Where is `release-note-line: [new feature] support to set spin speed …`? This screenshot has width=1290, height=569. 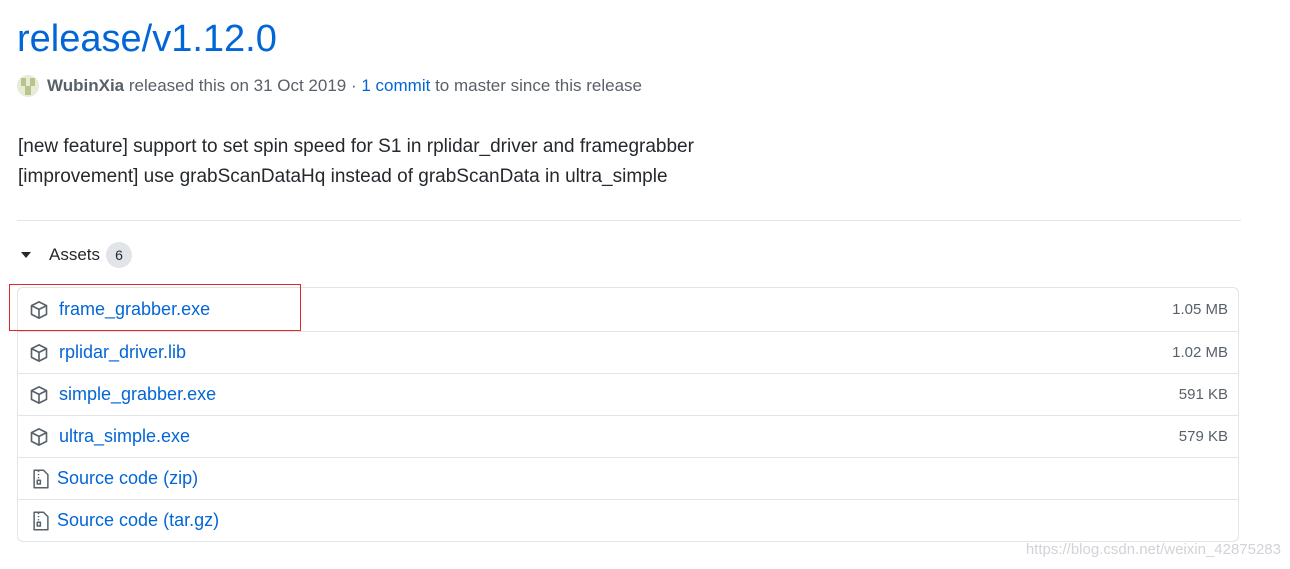 release-note-line: [new feature] support to set spin speed … is located at coordinates (356, 146).